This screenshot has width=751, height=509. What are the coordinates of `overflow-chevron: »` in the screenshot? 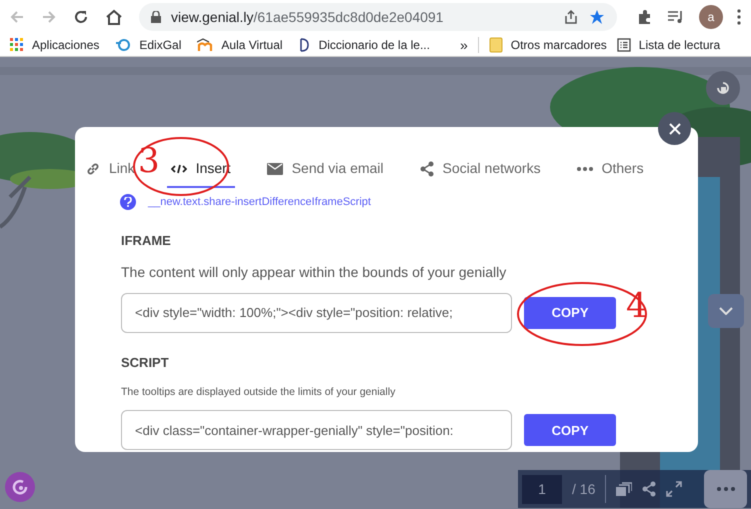 It's located at (464, 45).